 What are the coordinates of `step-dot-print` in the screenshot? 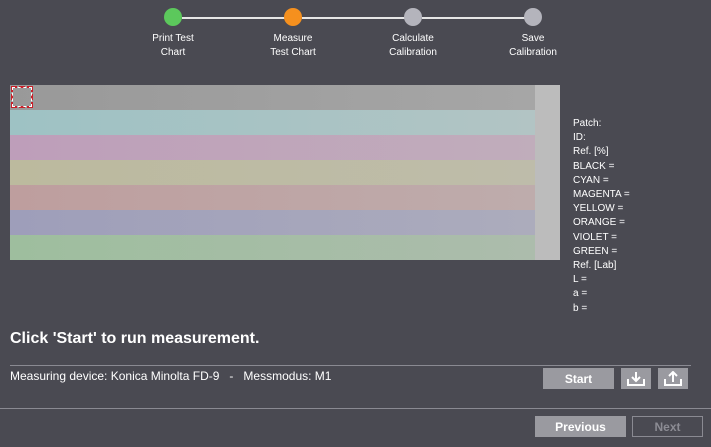 It's located at (173, 17).